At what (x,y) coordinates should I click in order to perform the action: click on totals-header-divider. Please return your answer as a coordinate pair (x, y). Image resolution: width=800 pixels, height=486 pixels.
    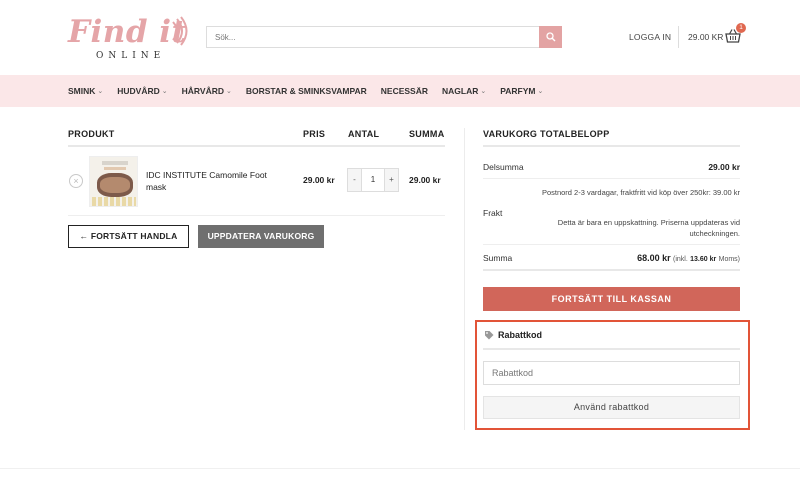
    Looking at the image, I should click on (611, 146).